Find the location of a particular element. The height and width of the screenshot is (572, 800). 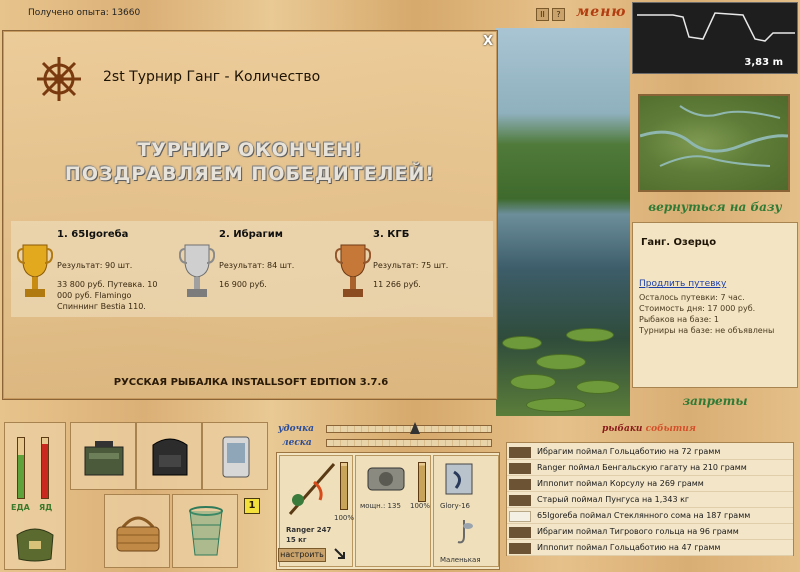

feed-item: Старый поймал Пунгуса на 1,343 кг is located at coordinates (650, 500).